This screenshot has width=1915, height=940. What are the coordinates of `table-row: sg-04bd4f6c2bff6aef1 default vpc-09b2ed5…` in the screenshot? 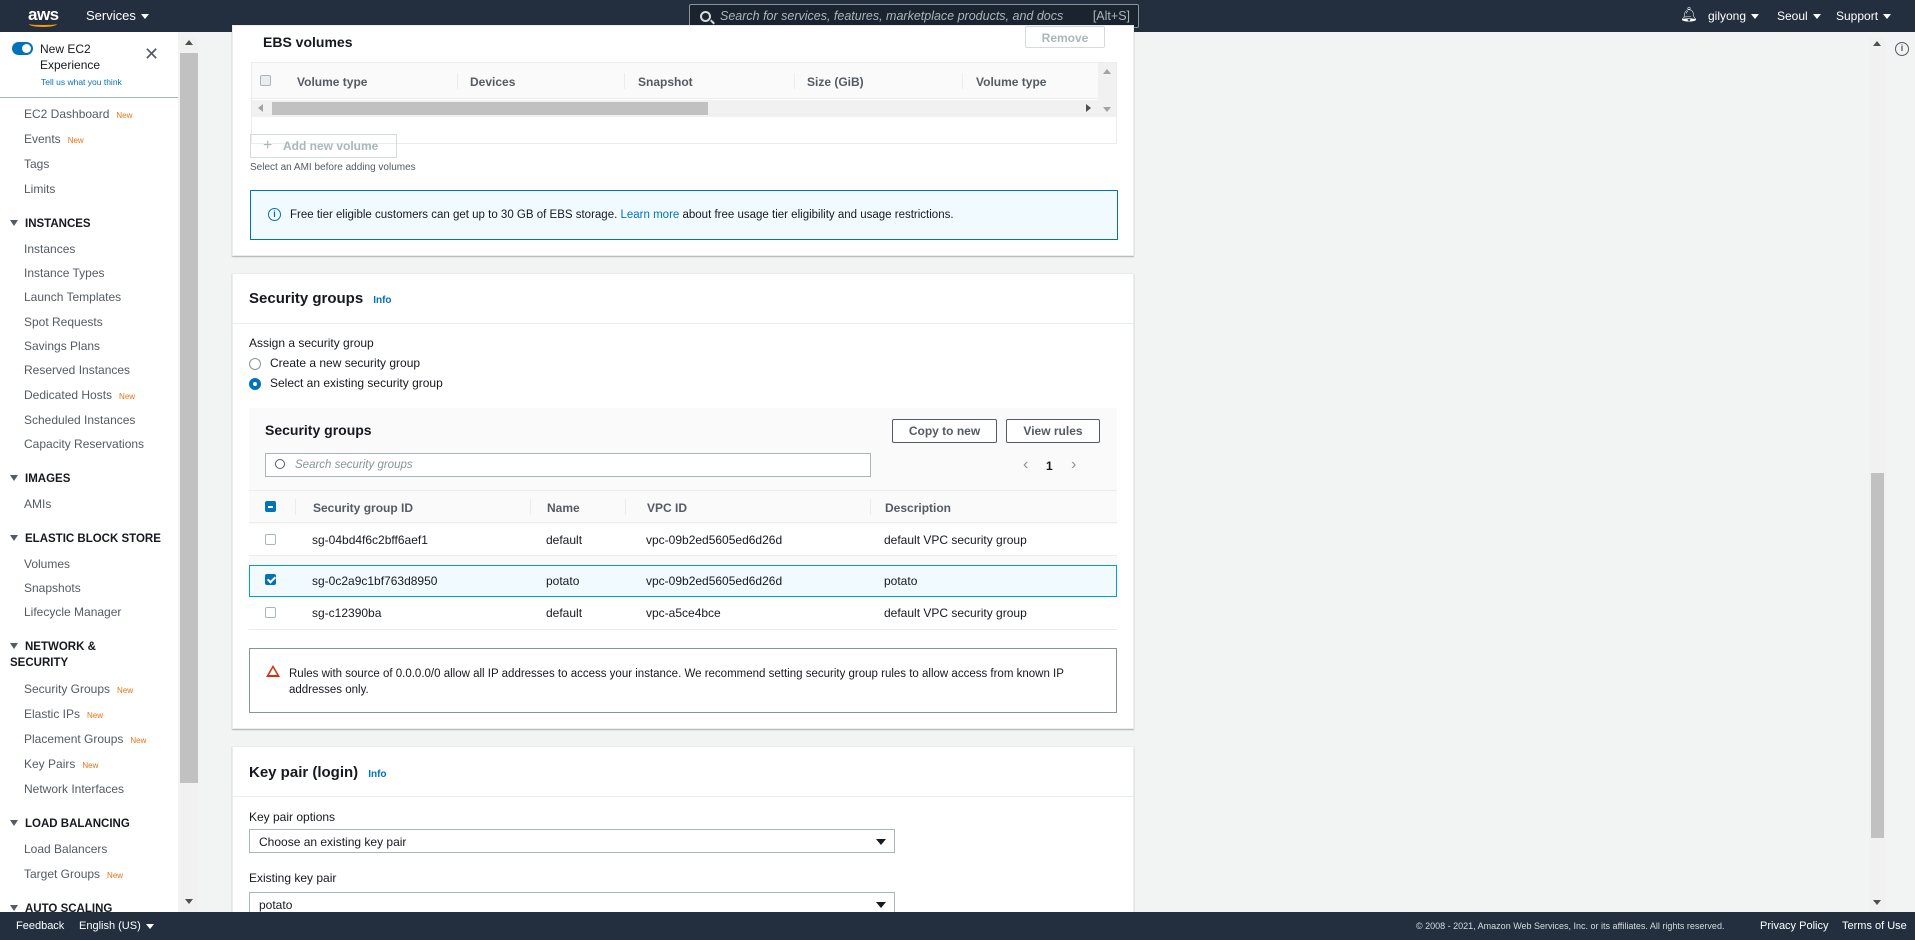 It's located at (683, 540).